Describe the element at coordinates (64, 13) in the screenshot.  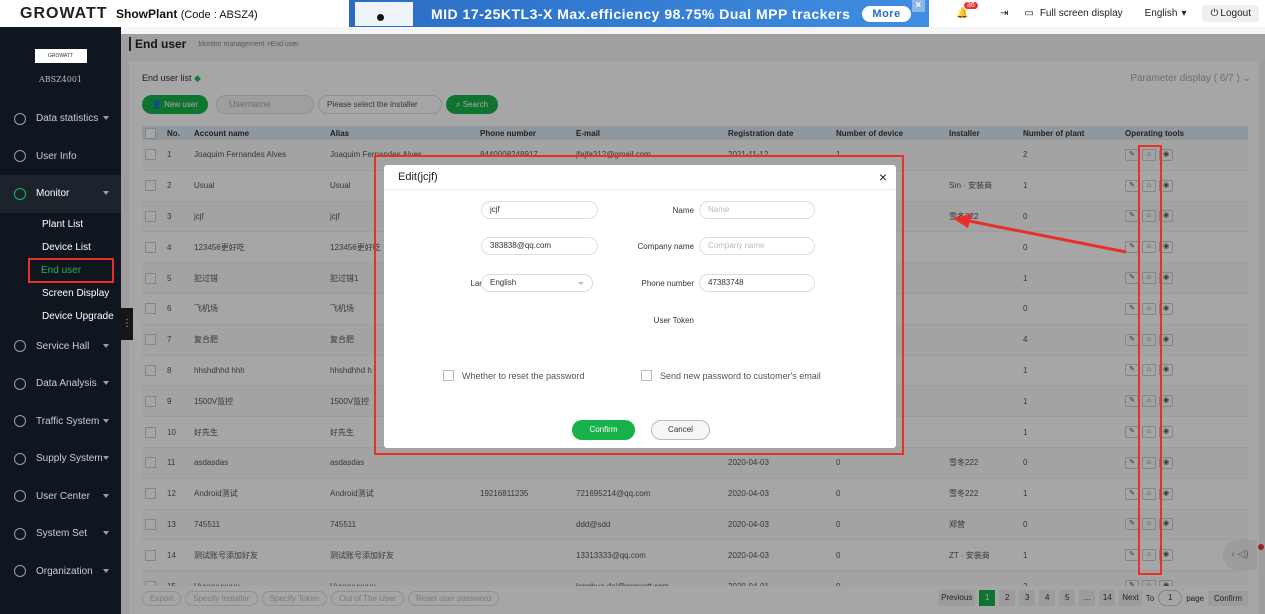
I see `growatt-logo: GROWATT` at that location.